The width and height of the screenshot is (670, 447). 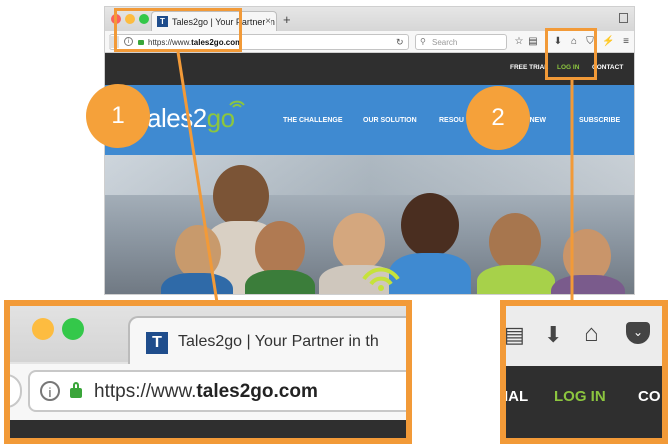 I want to click on zoom-panel-login: ▤ ⬇ ⌂ ⌄ IAL LOG IN CO, so click(x=584, y=372).